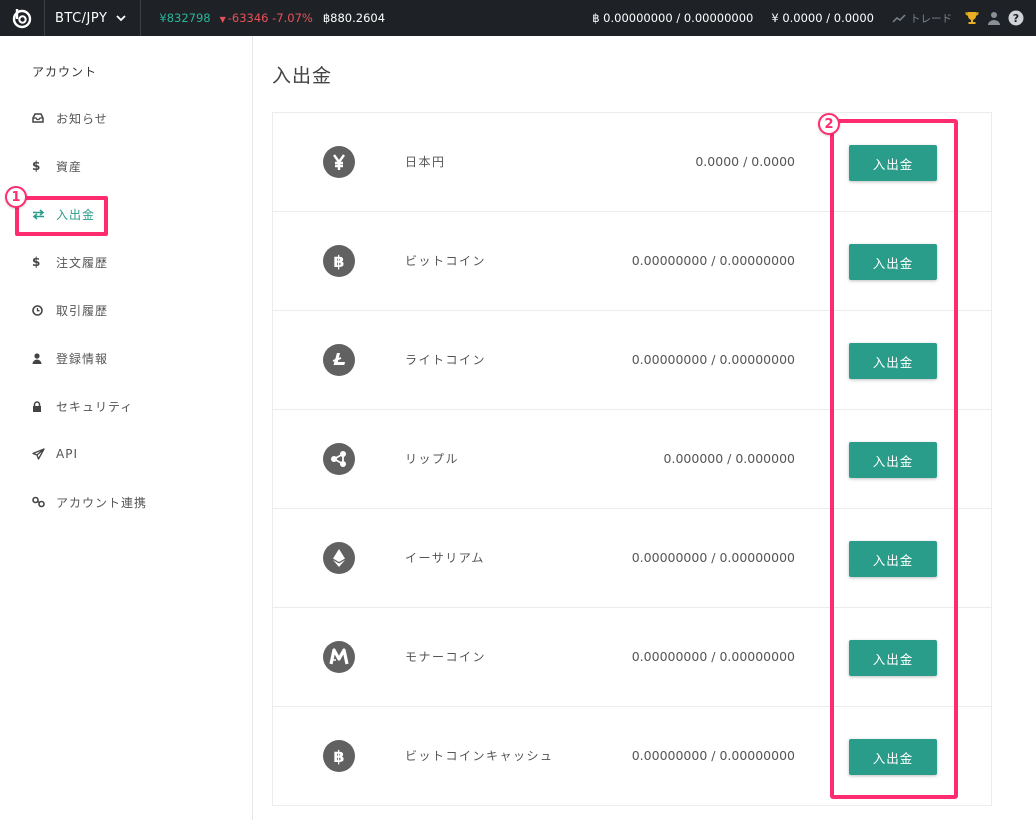 This screenshot has width=1036, height=820. I want to click on chevron-down-icon, so click(121, 18).